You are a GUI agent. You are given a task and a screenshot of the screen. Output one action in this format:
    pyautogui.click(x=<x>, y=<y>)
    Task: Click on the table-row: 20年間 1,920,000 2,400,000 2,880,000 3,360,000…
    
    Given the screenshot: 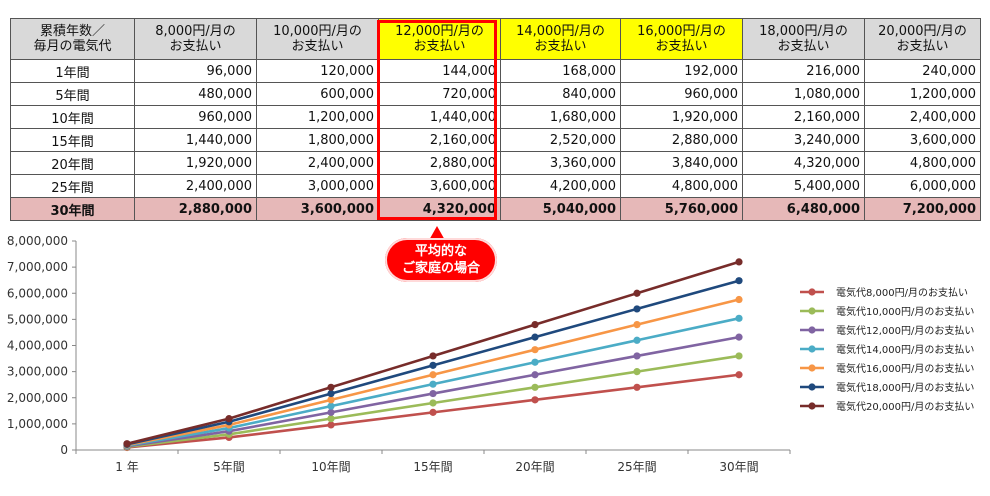 What is the action you would take?
    pyautogui.click(x=495, y=163)
    